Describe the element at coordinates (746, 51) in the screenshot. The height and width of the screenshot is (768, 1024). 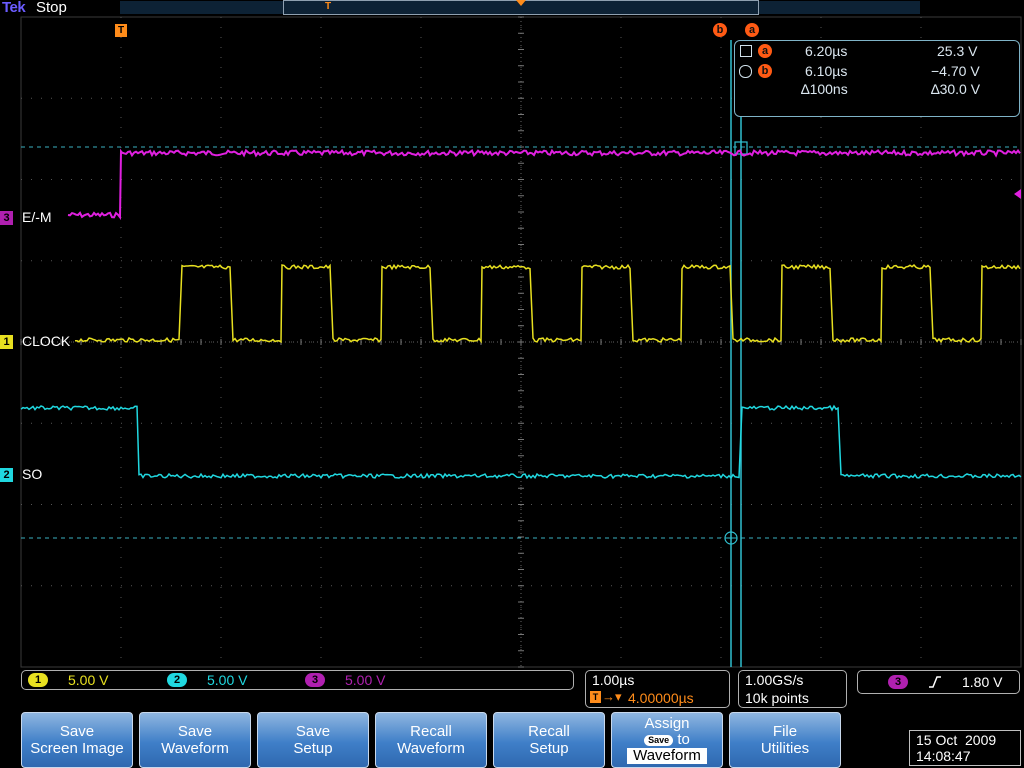
I see `square-cursor-icon` at that location.